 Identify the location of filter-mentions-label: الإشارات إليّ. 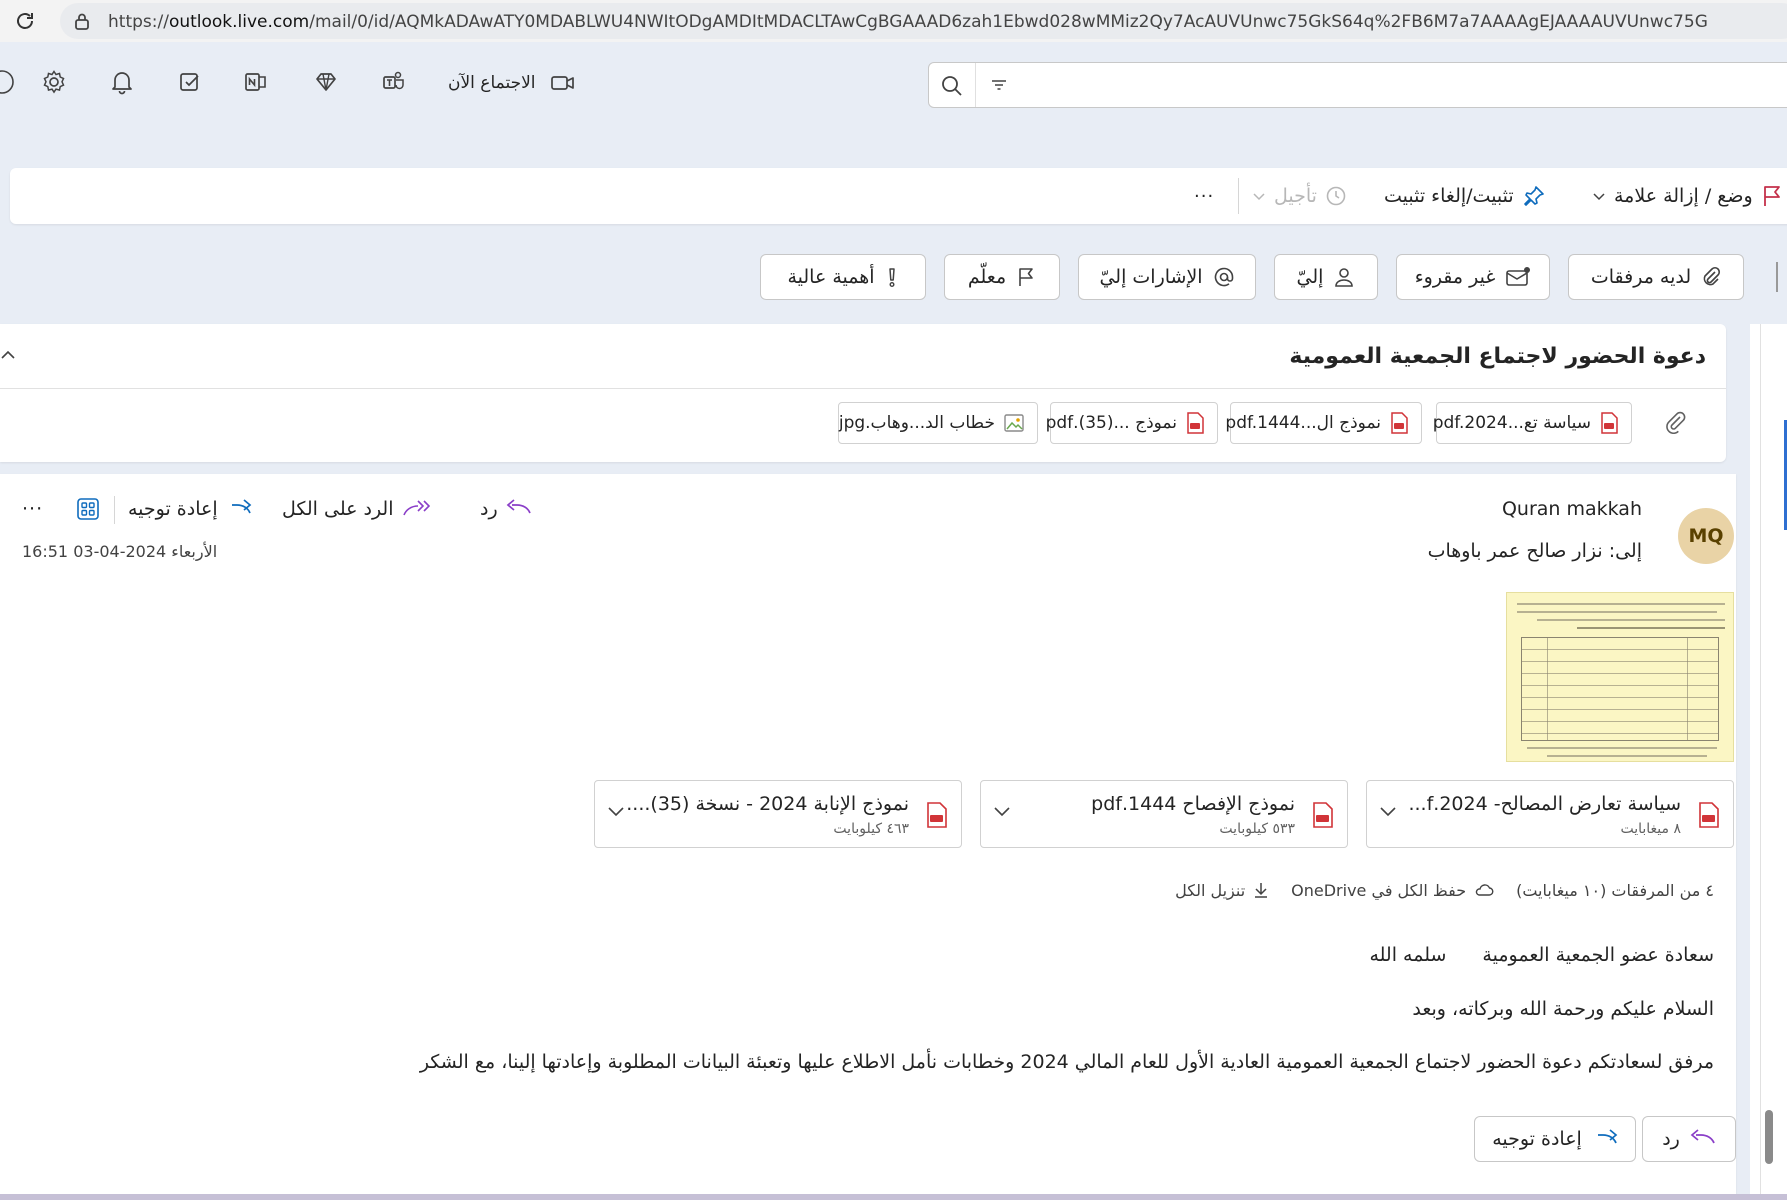
(1151, 277).